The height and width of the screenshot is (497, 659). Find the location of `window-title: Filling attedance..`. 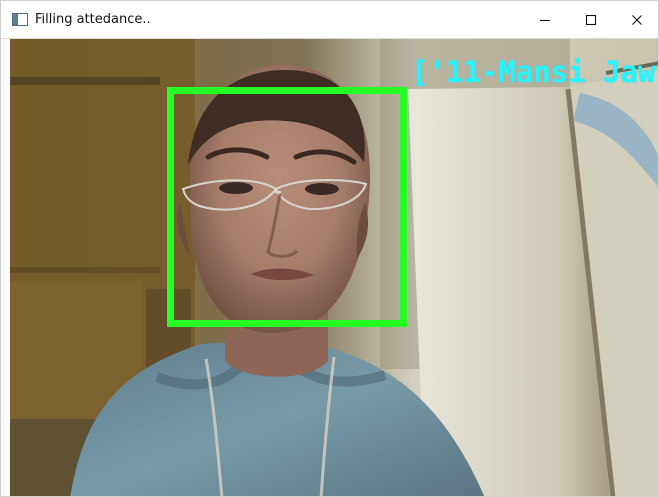

window-title: Filling attedance.. is located at coordinates (93, 19).